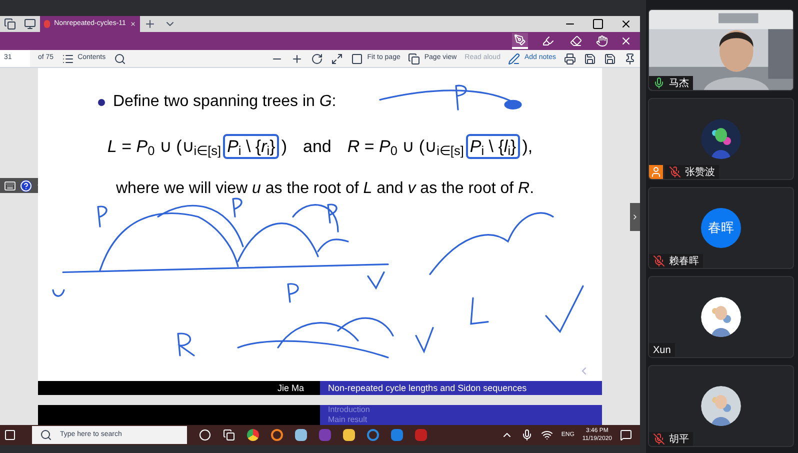  What do you see at coordinates (527, 147) in the screenshot?
I see `formula-text: ),` at bounding box center [527, 147].